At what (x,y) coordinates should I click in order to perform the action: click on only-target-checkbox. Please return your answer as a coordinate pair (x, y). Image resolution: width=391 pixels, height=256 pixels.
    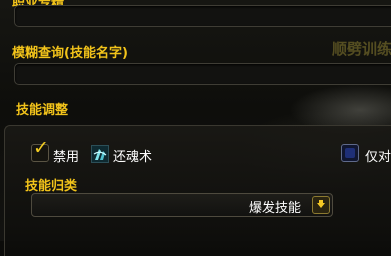
    Looking at the image, I should click on (350, 153).